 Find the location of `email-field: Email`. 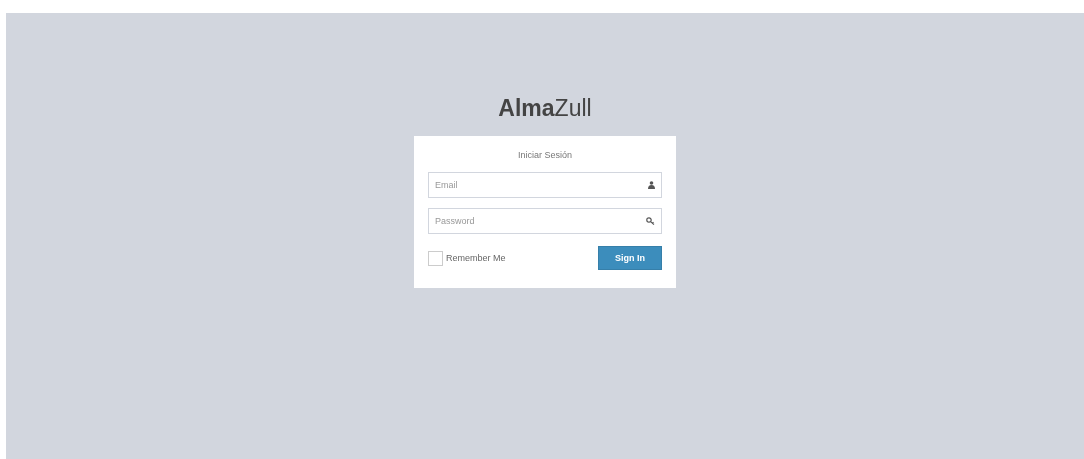

email-field: Email is located at coordinates (545, 185).